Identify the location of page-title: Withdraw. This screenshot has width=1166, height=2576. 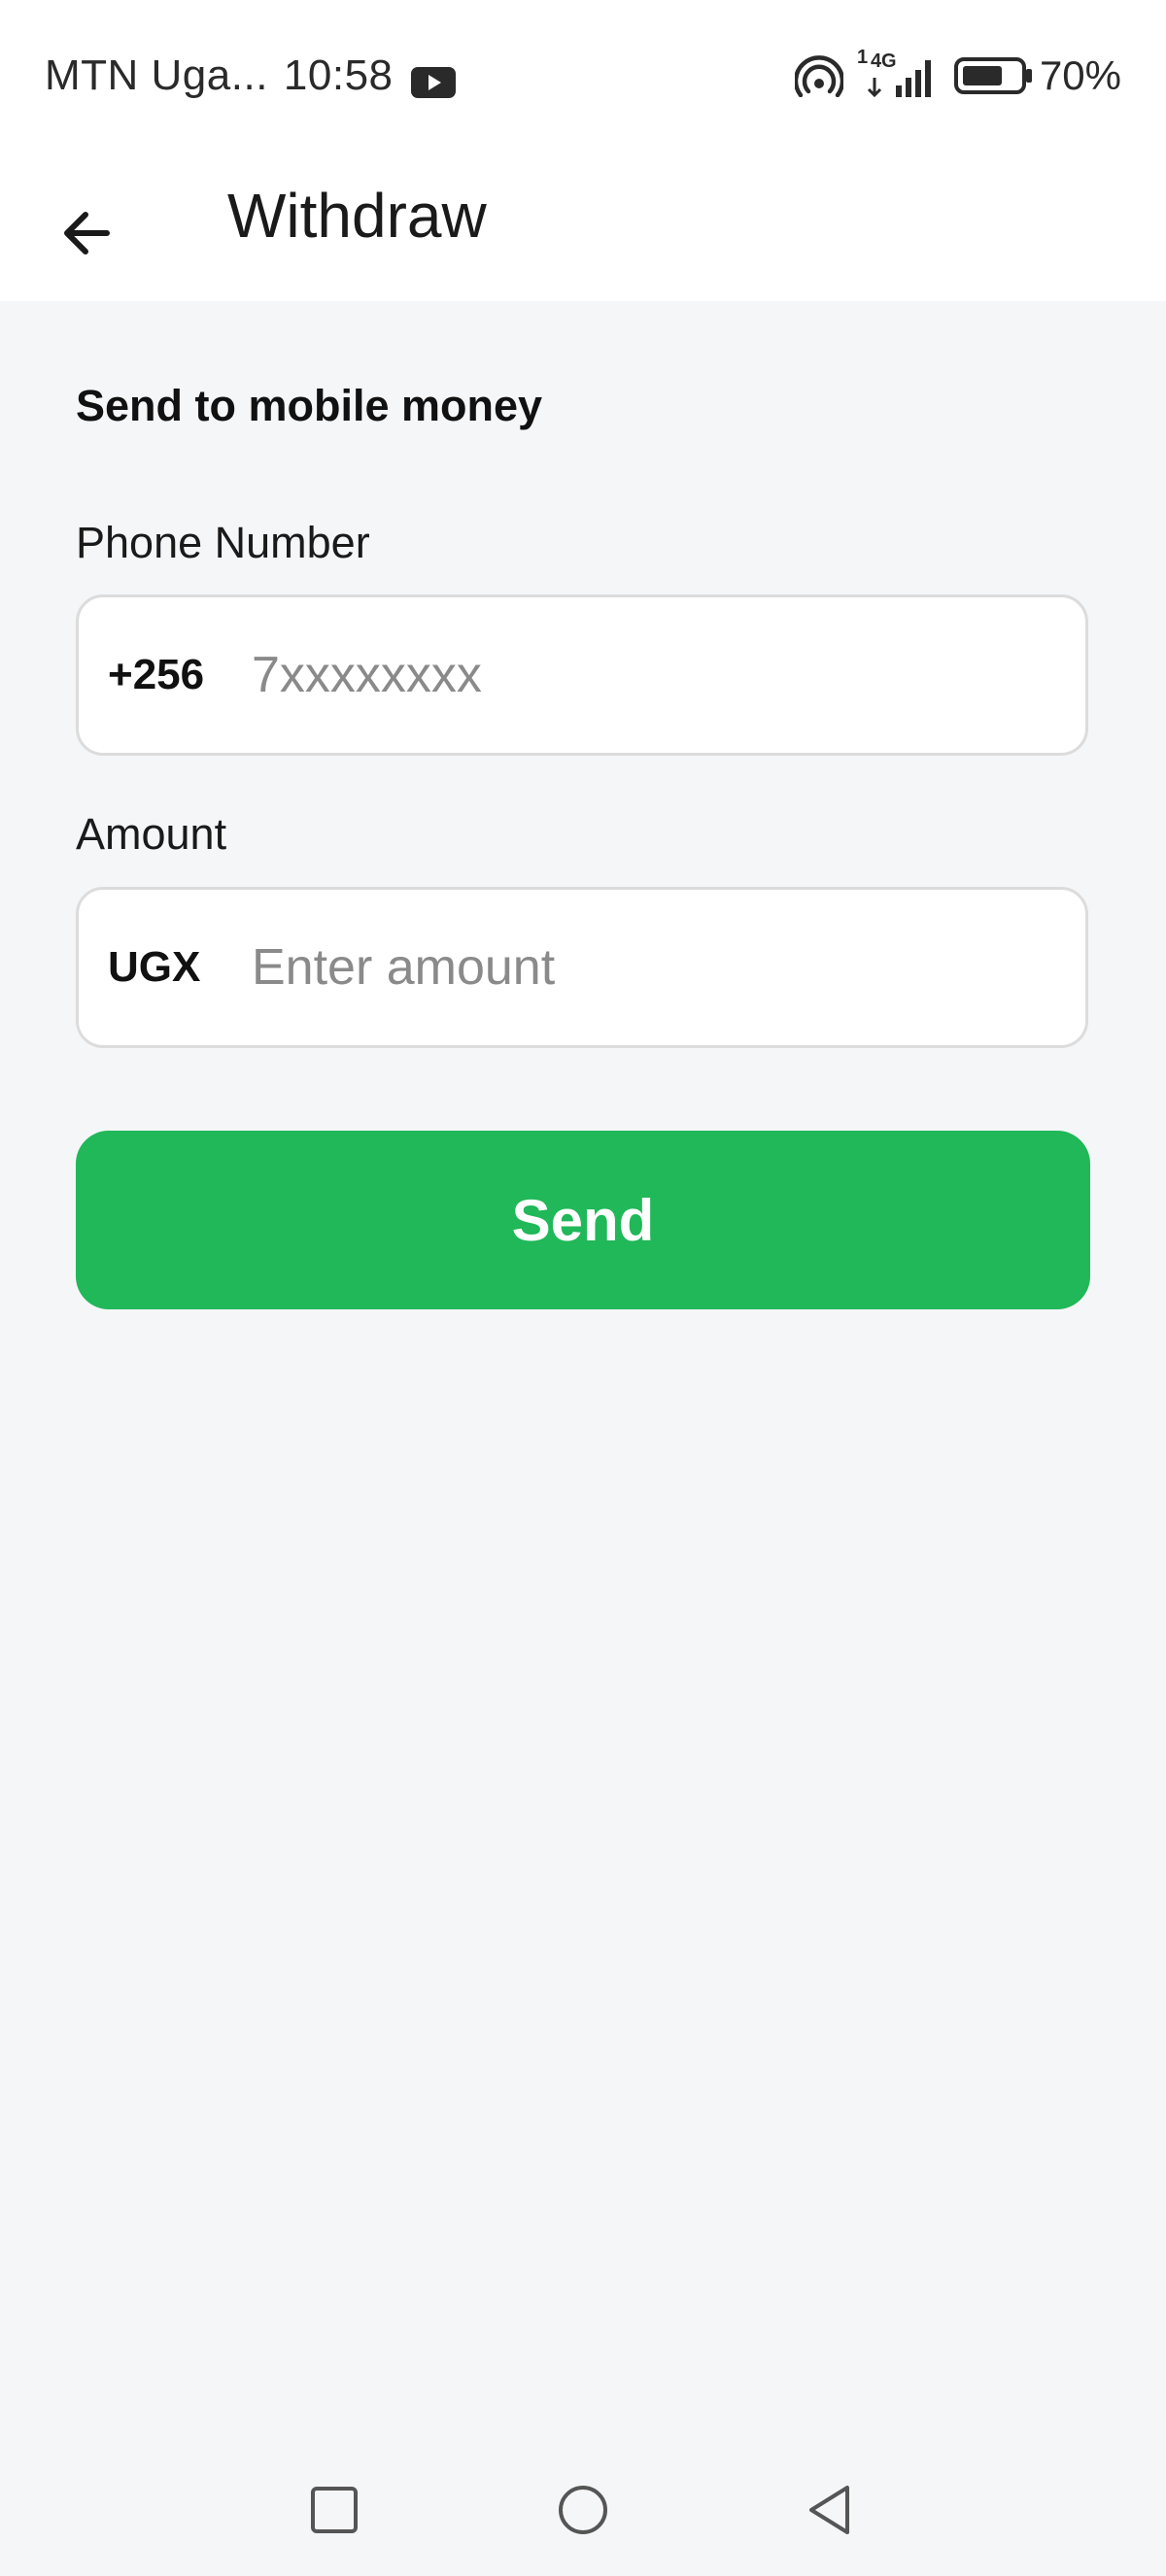
(357, 216).